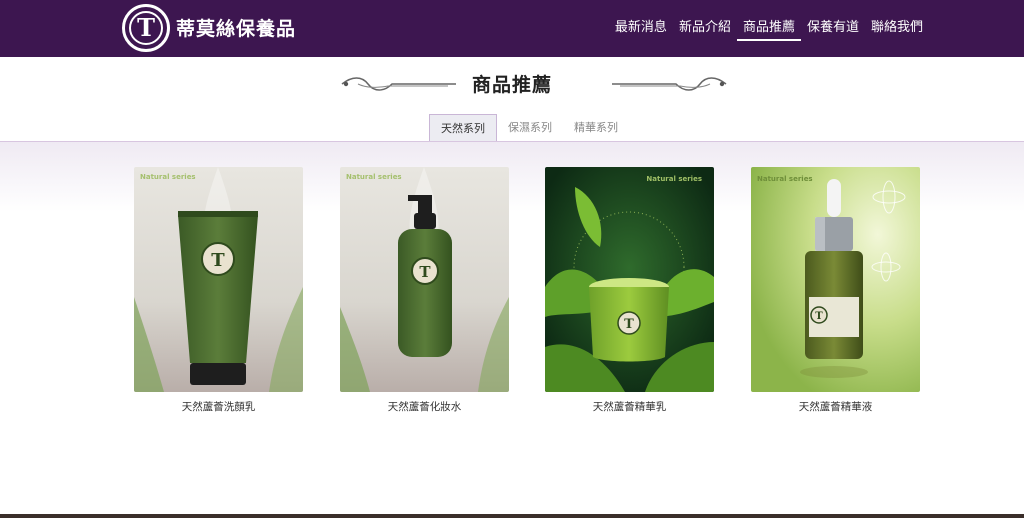  I want to click on product-card: T Natural series 天然蘆薈精華液, so click(835, 290).